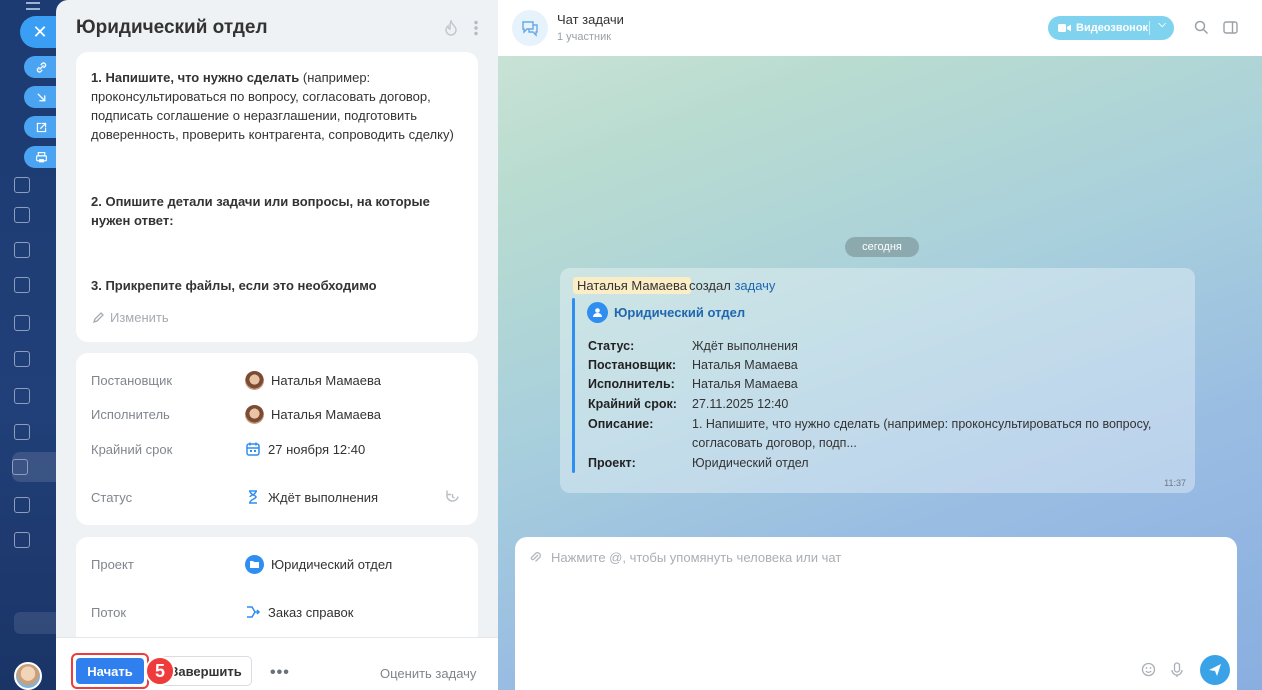  I want to click on chat-icon, so click(530, 28).